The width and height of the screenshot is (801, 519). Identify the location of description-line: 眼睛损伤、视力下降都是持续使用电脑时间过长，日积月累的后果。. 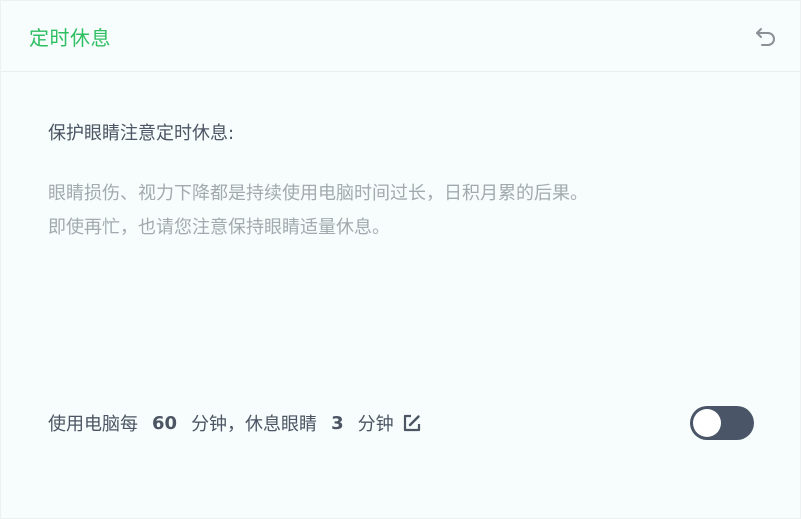
(318, 193).